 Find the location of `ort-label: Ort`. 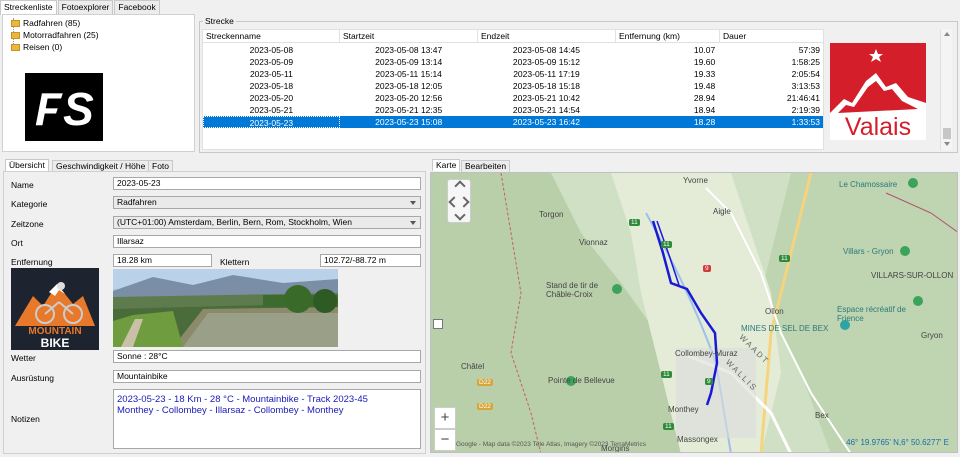

ort-label: Ort is located at coordinates (17, 243).